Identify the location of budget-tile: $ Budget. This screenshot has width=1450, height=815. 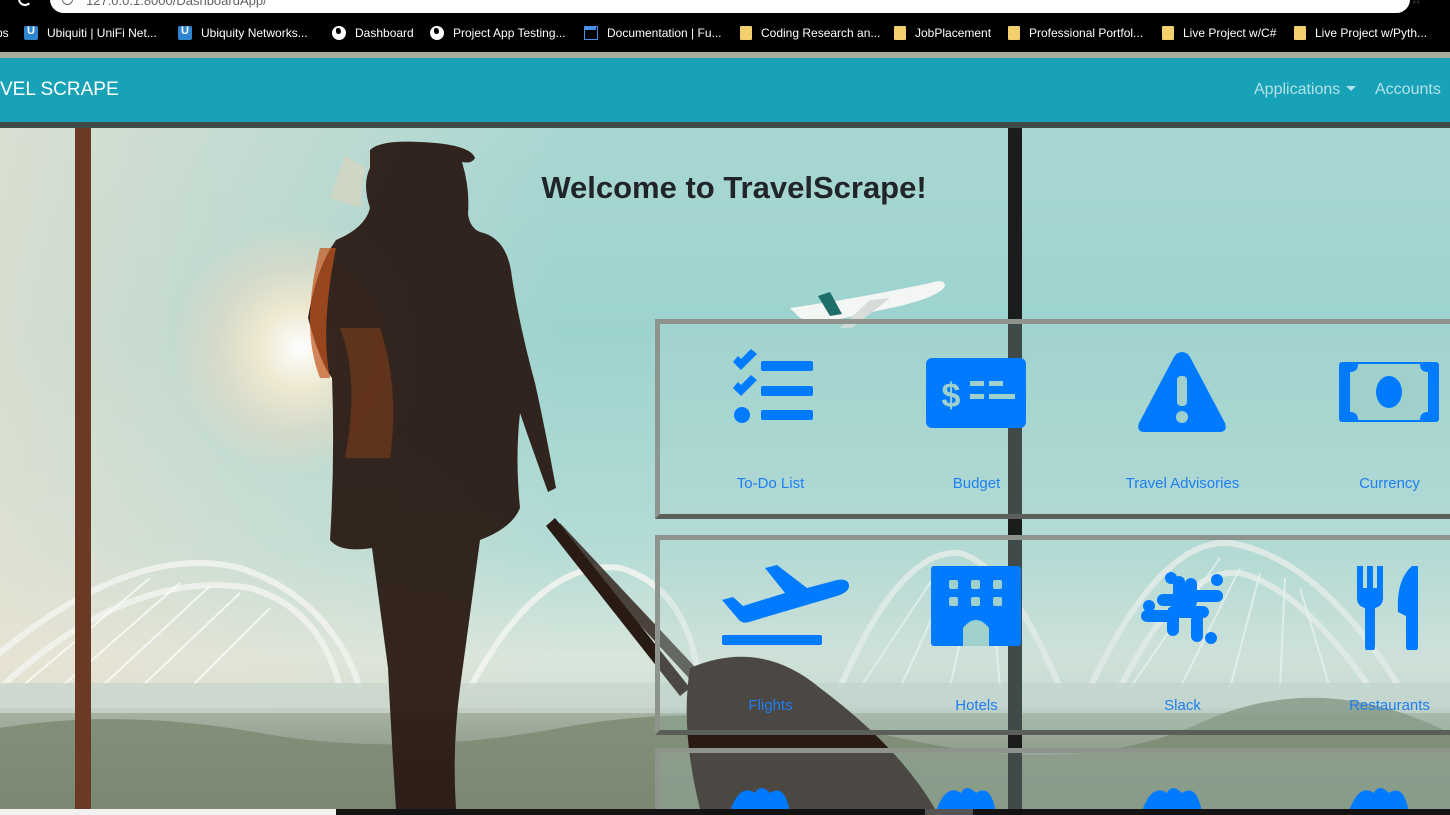
(976, 419).